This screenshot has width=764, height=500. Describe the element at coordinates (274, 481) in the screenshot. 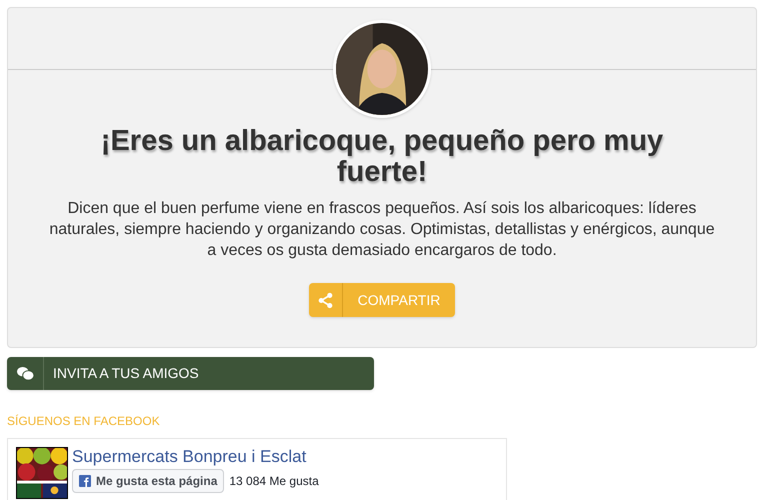

I see `like-count: 13 084 Me gusta` at that location.